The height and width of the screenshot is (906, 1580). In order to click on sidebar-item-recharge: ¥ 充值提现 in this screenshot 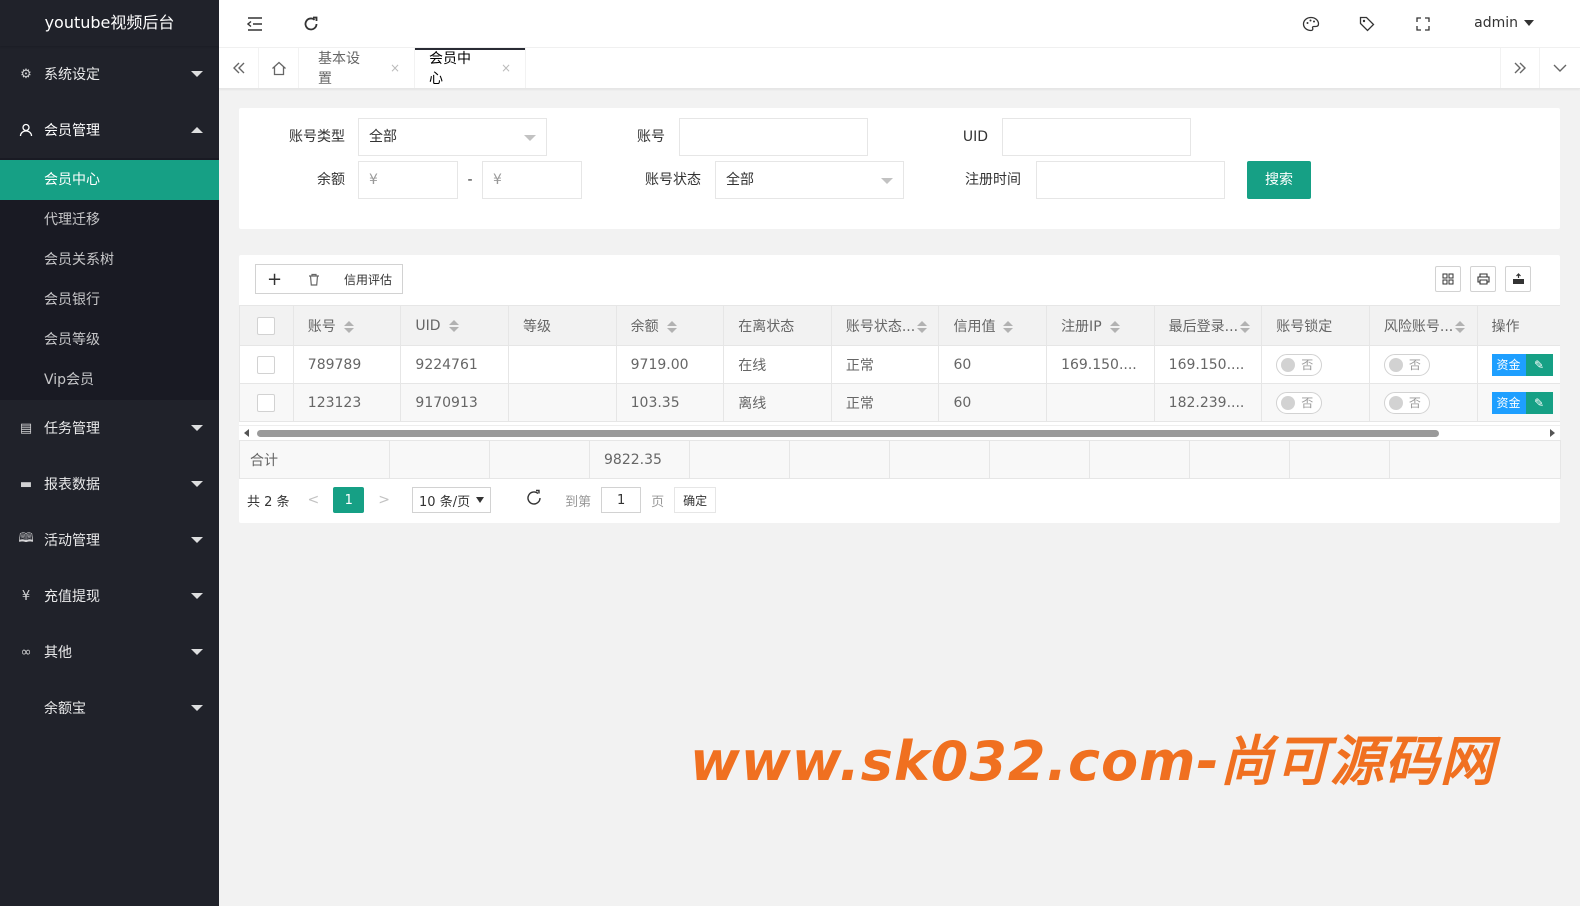, I will do `click(109, 596)`.